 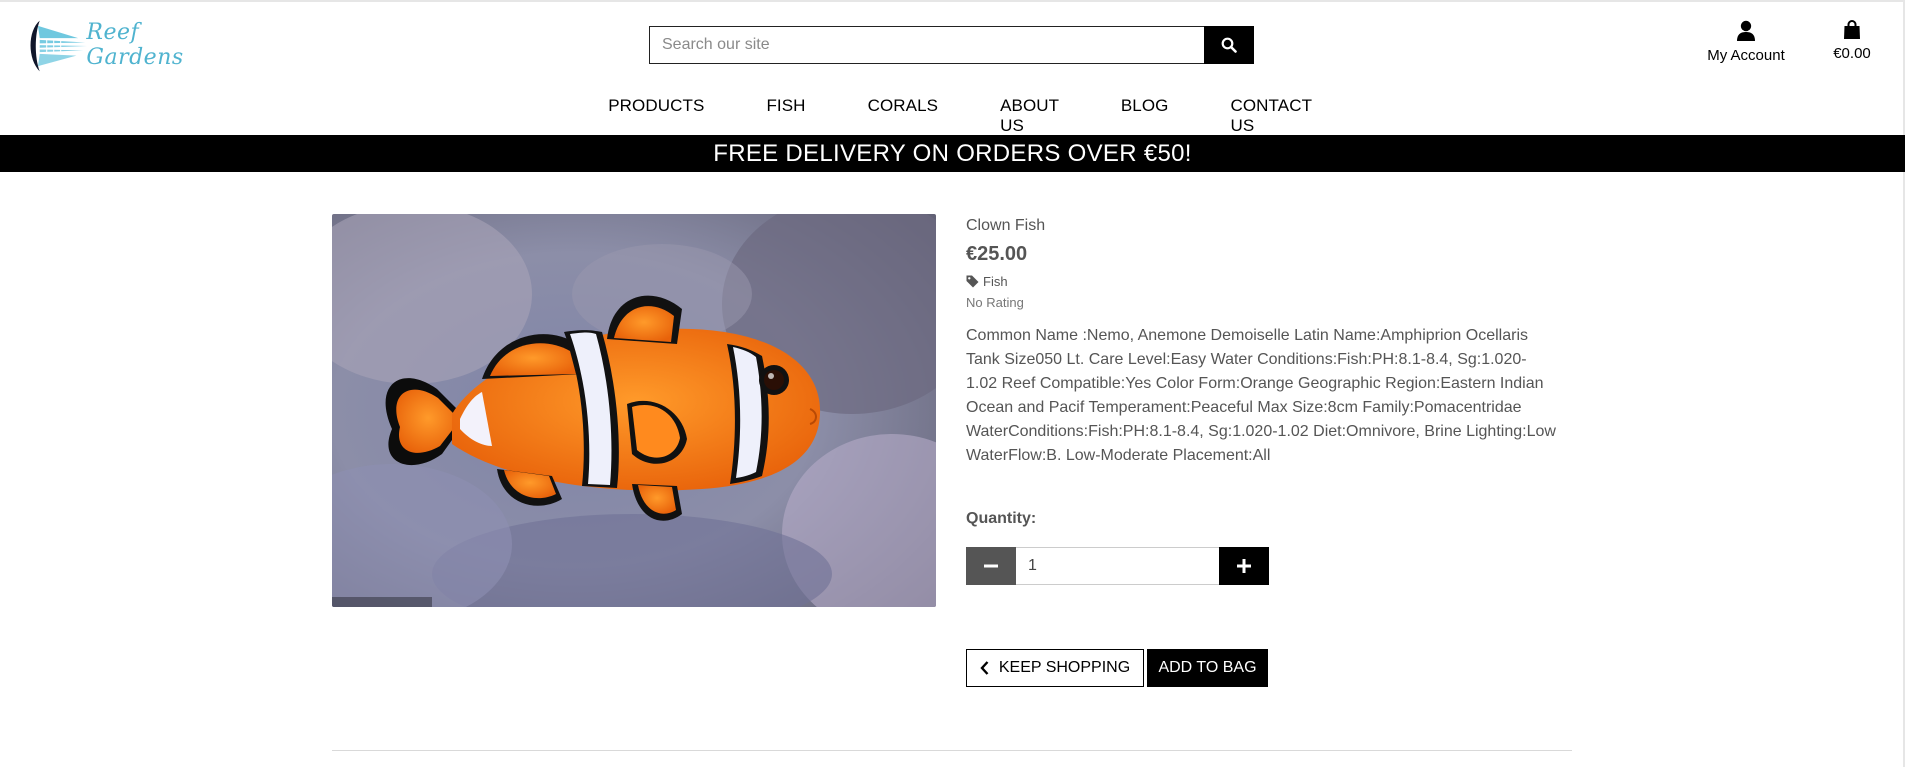 What do you see at coordinates (995, 302) in the screenshot?
I see `product-rating: No Rating` at bounding box center [995, 302].